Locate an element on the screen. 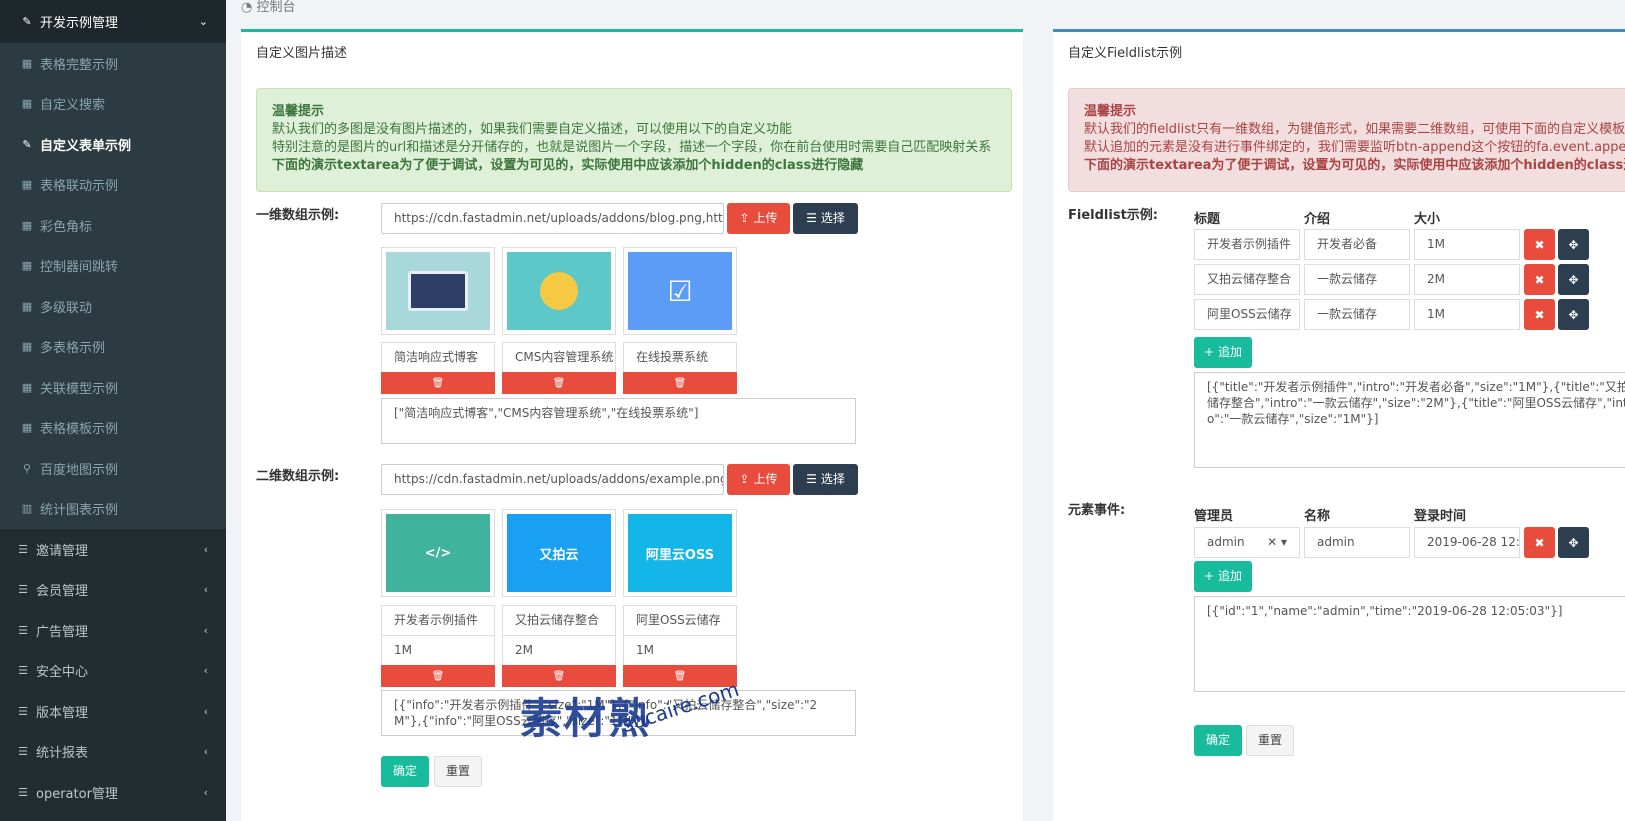 This screenshot has width=1625, height=821. fieldlist-title-input: 又拍云储存整合 is located at coordinates (1247, 279).